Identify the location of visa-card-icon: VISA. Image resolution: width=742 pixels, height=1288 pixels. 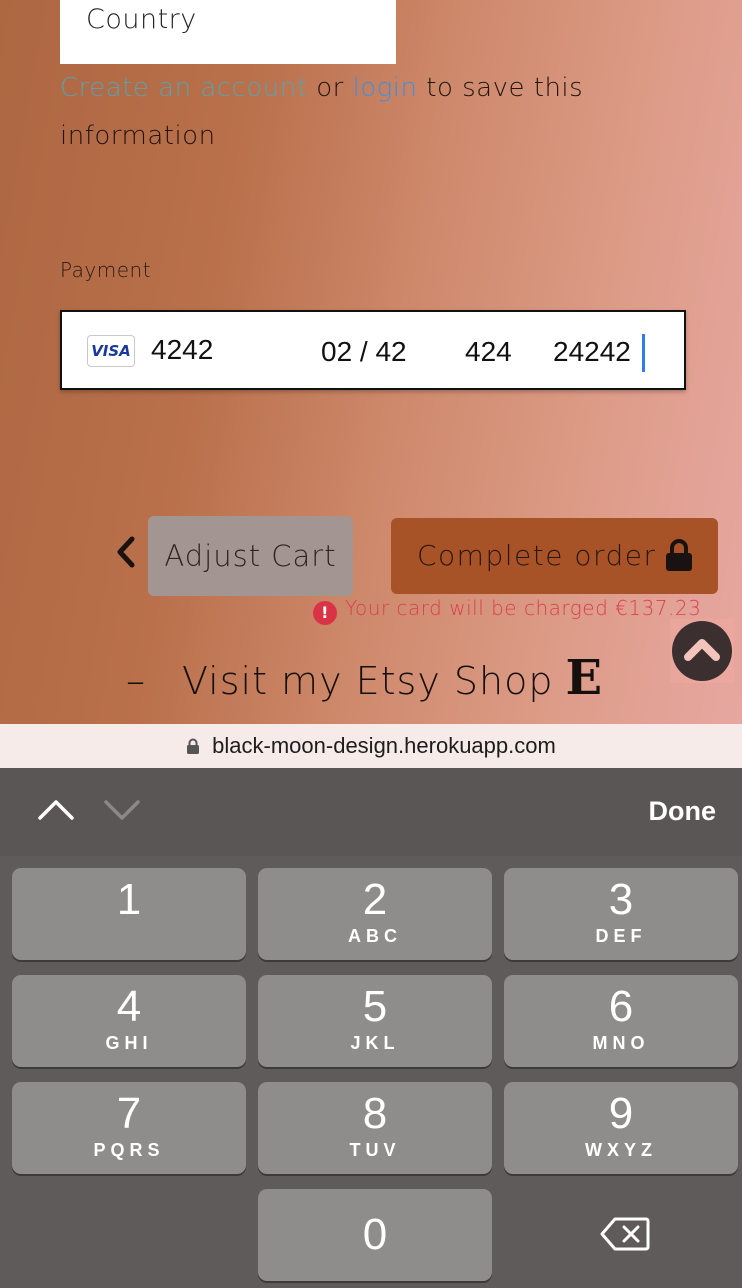
(111, 351).